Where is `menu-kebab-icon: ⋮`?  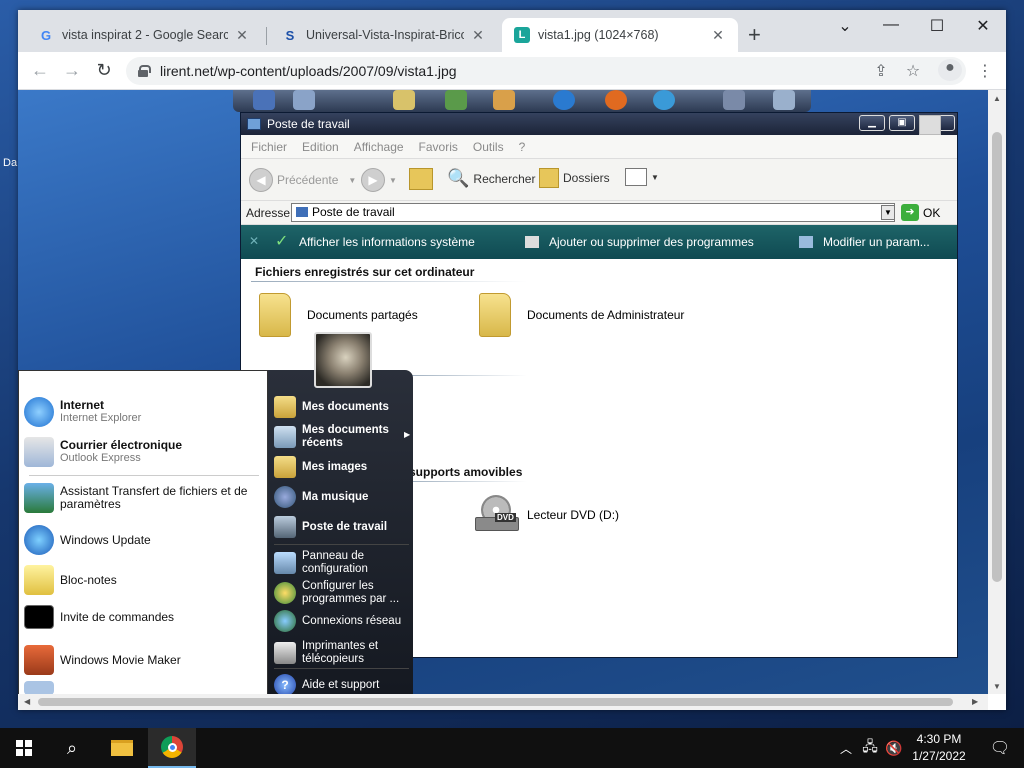 menu-kebab-icon: ⋮ is located at coordinates (985, 71).